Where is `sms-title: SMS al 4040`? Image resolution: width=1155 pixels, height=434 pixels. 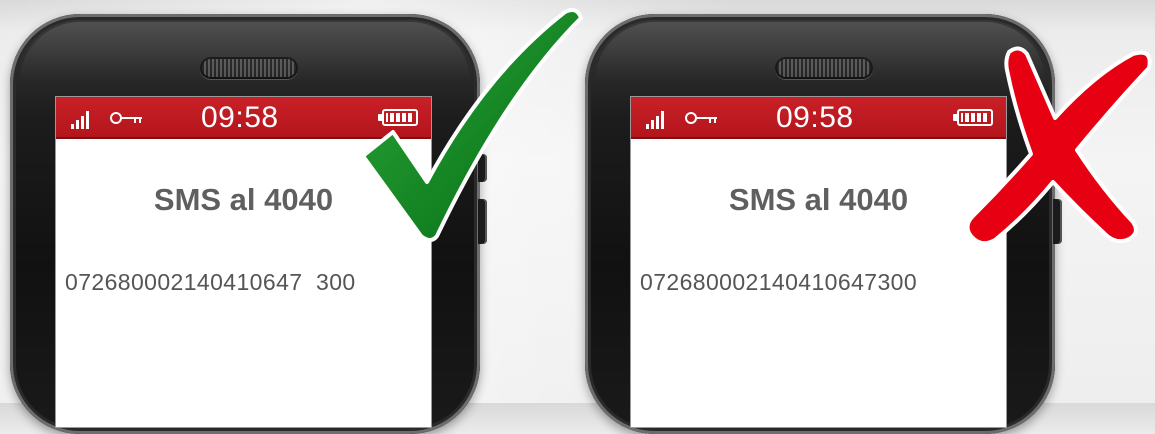
sms-title: SMS al 4040 is located at coordinates (818, 199).